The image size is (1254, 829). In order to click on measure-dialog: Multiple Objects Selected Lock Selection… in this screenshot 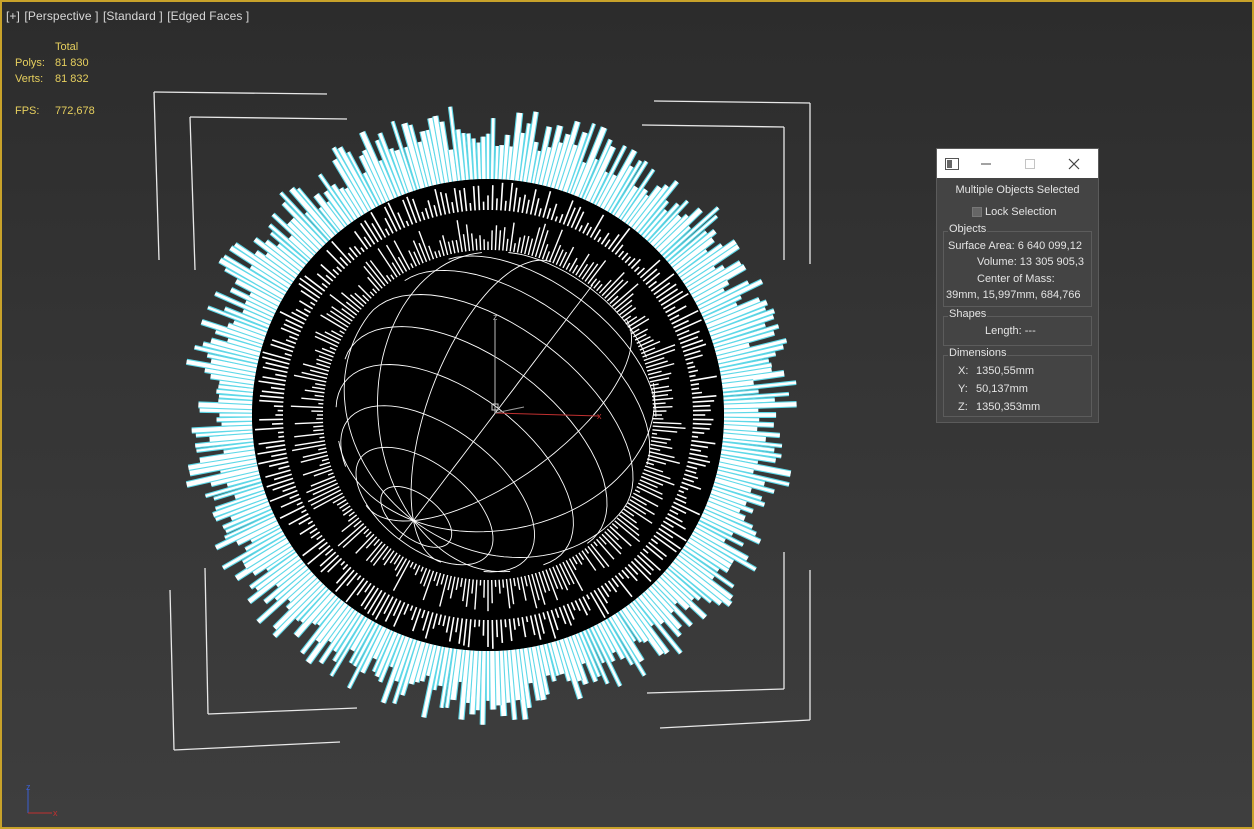, I will do `click(1017, 285)`.